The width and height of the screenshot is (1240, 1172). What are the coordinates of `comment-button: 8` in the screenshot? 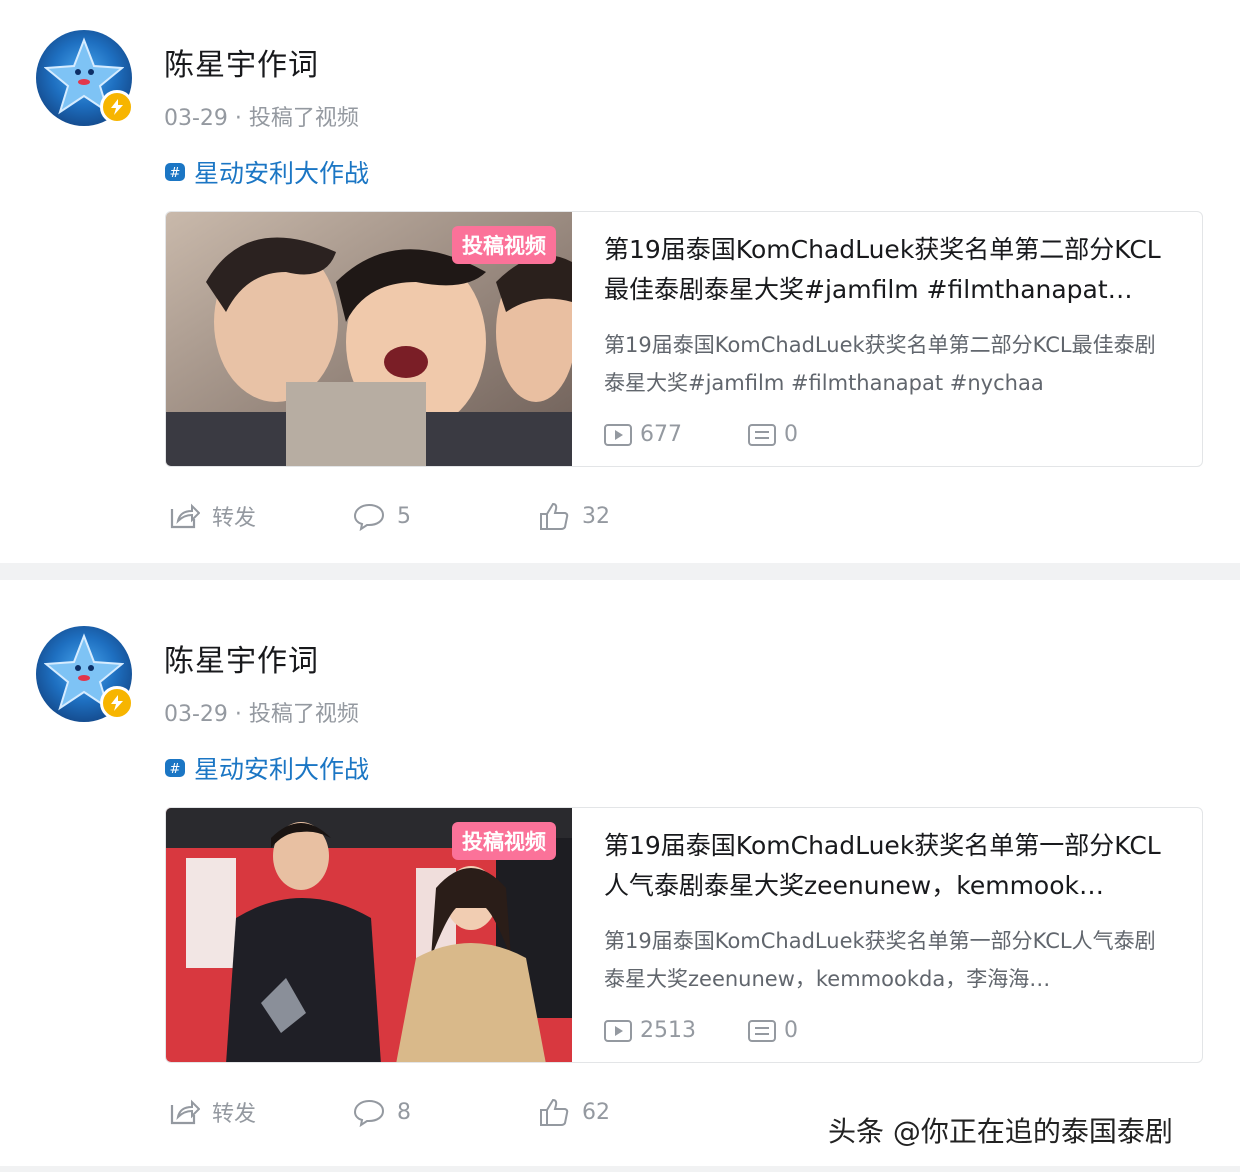 It's located at (445, 1112).